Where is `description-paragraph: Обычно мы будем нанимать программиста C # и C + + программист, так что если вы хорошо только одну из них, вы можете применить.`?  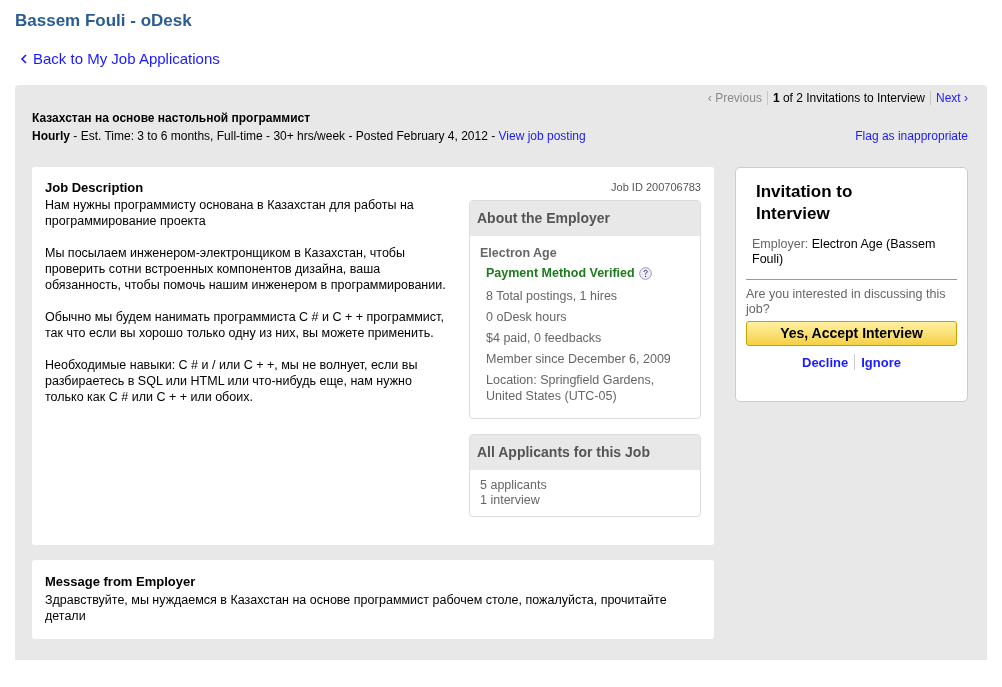 description-paragraph: Обычно мы будем нанимать программиста C # и C + + программист, так что если вы хорошо только одну из них, вы можете применить. is located at coordinates (245, 324).